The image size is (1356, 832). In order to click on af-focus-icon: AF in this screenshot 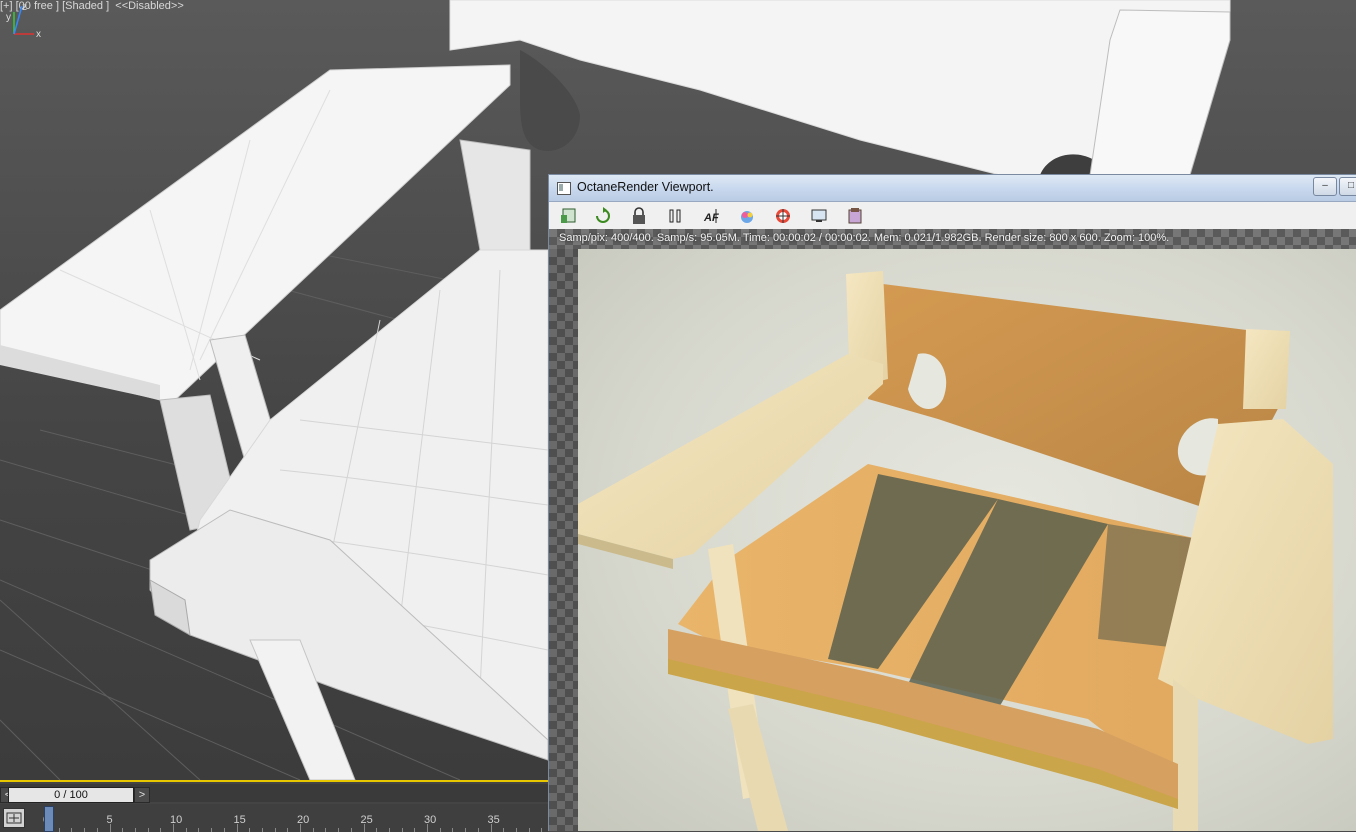, I will do `click(711, 216)`.